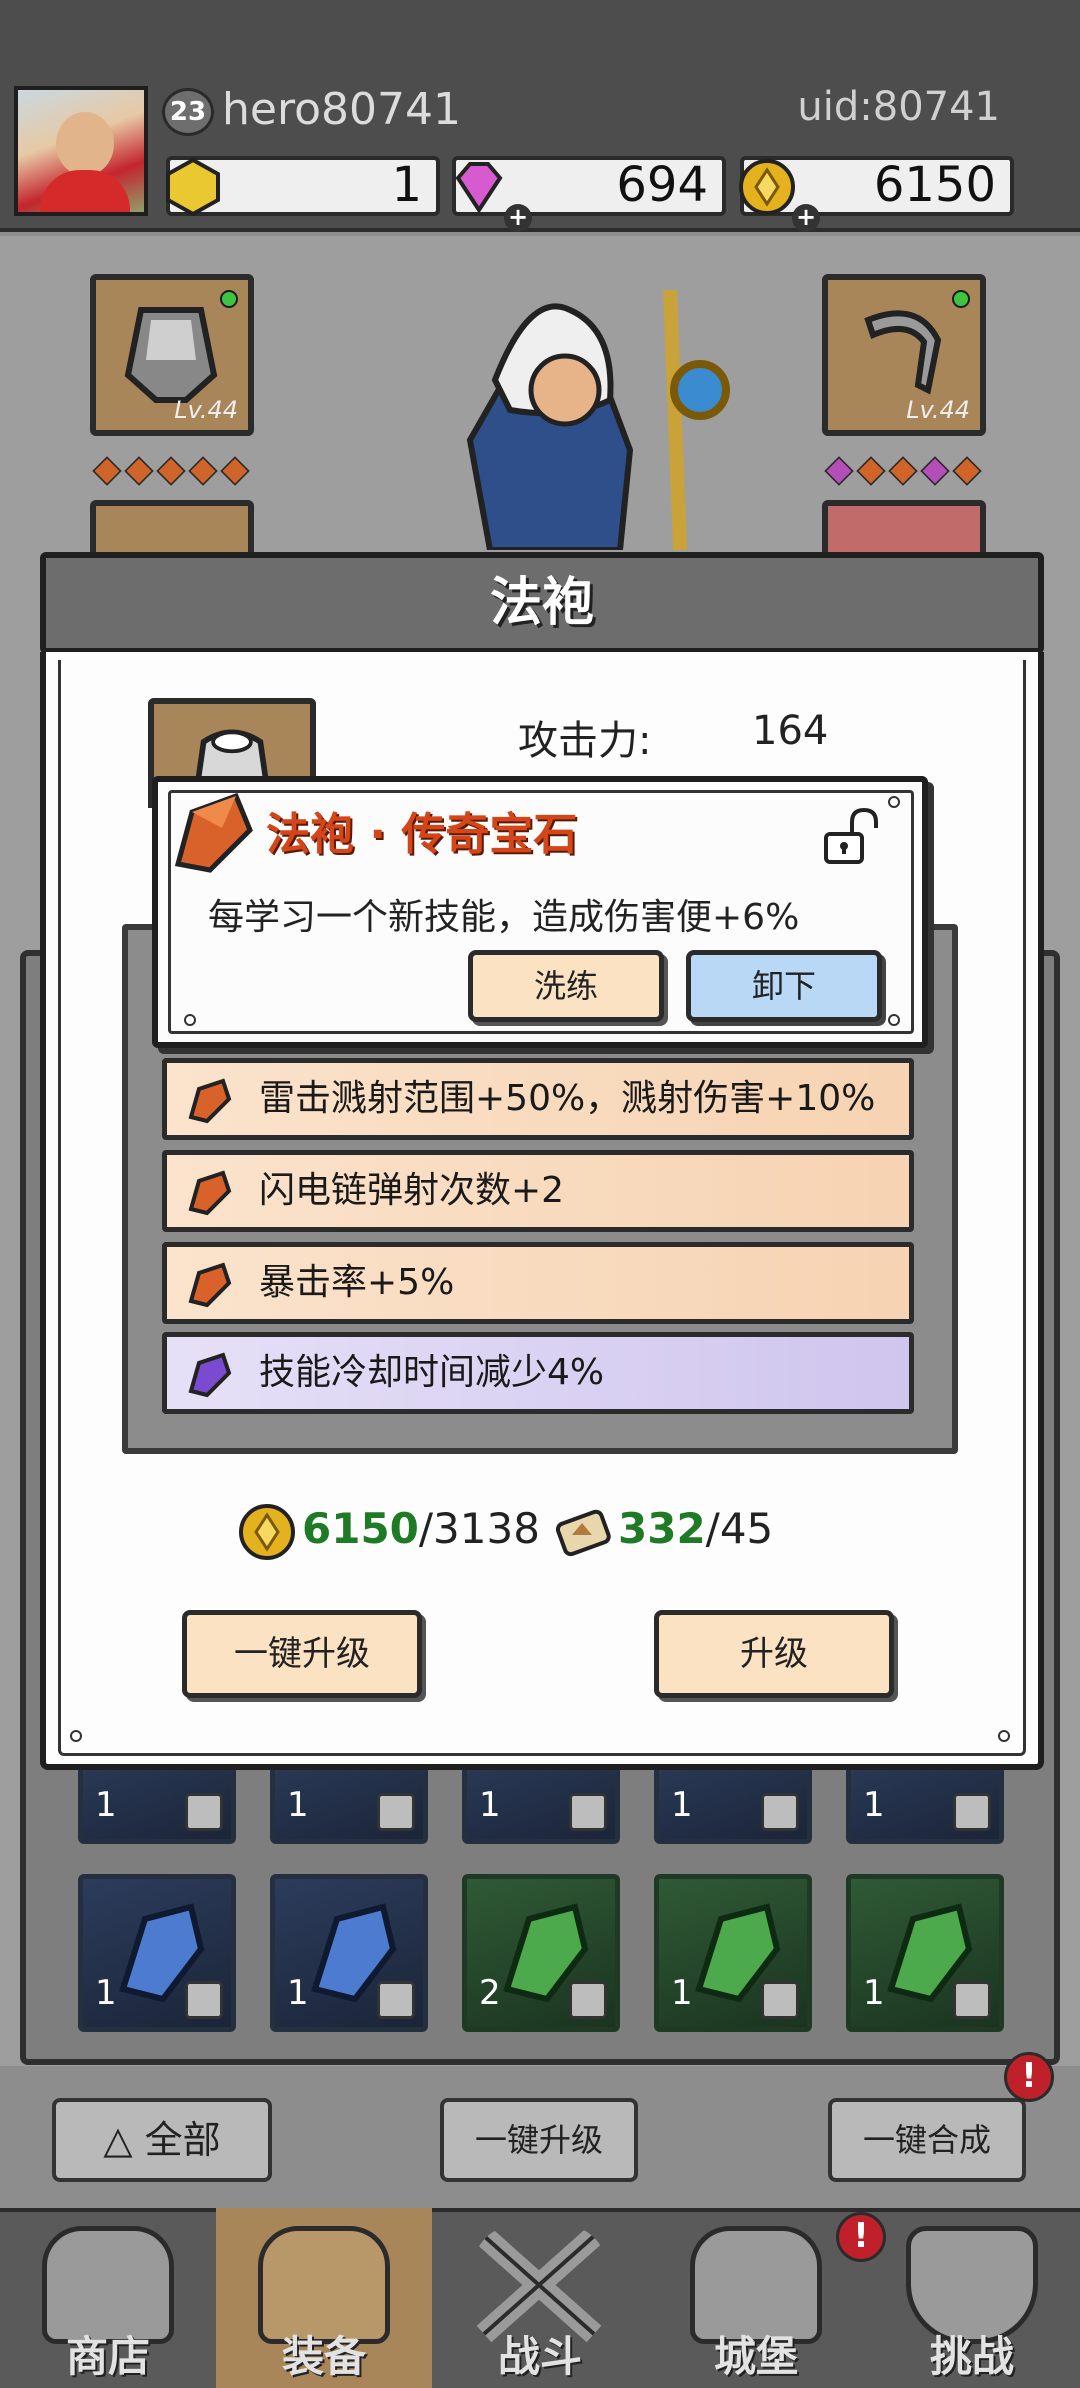  I want to click on filter-label: 全部, so click(182, 2140).